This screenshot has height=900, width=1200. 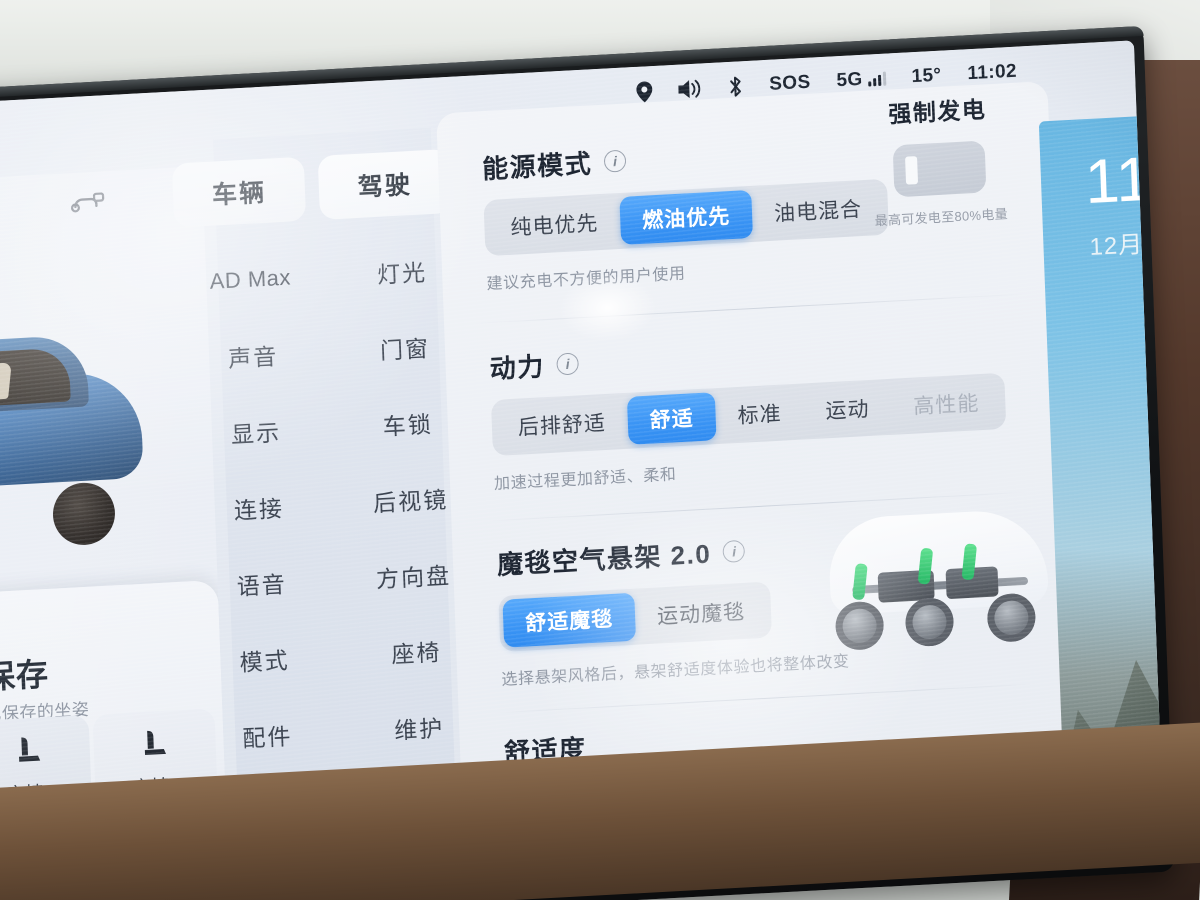 I want to click on tab-driving: 驾驶, so click(x=384, y=184).